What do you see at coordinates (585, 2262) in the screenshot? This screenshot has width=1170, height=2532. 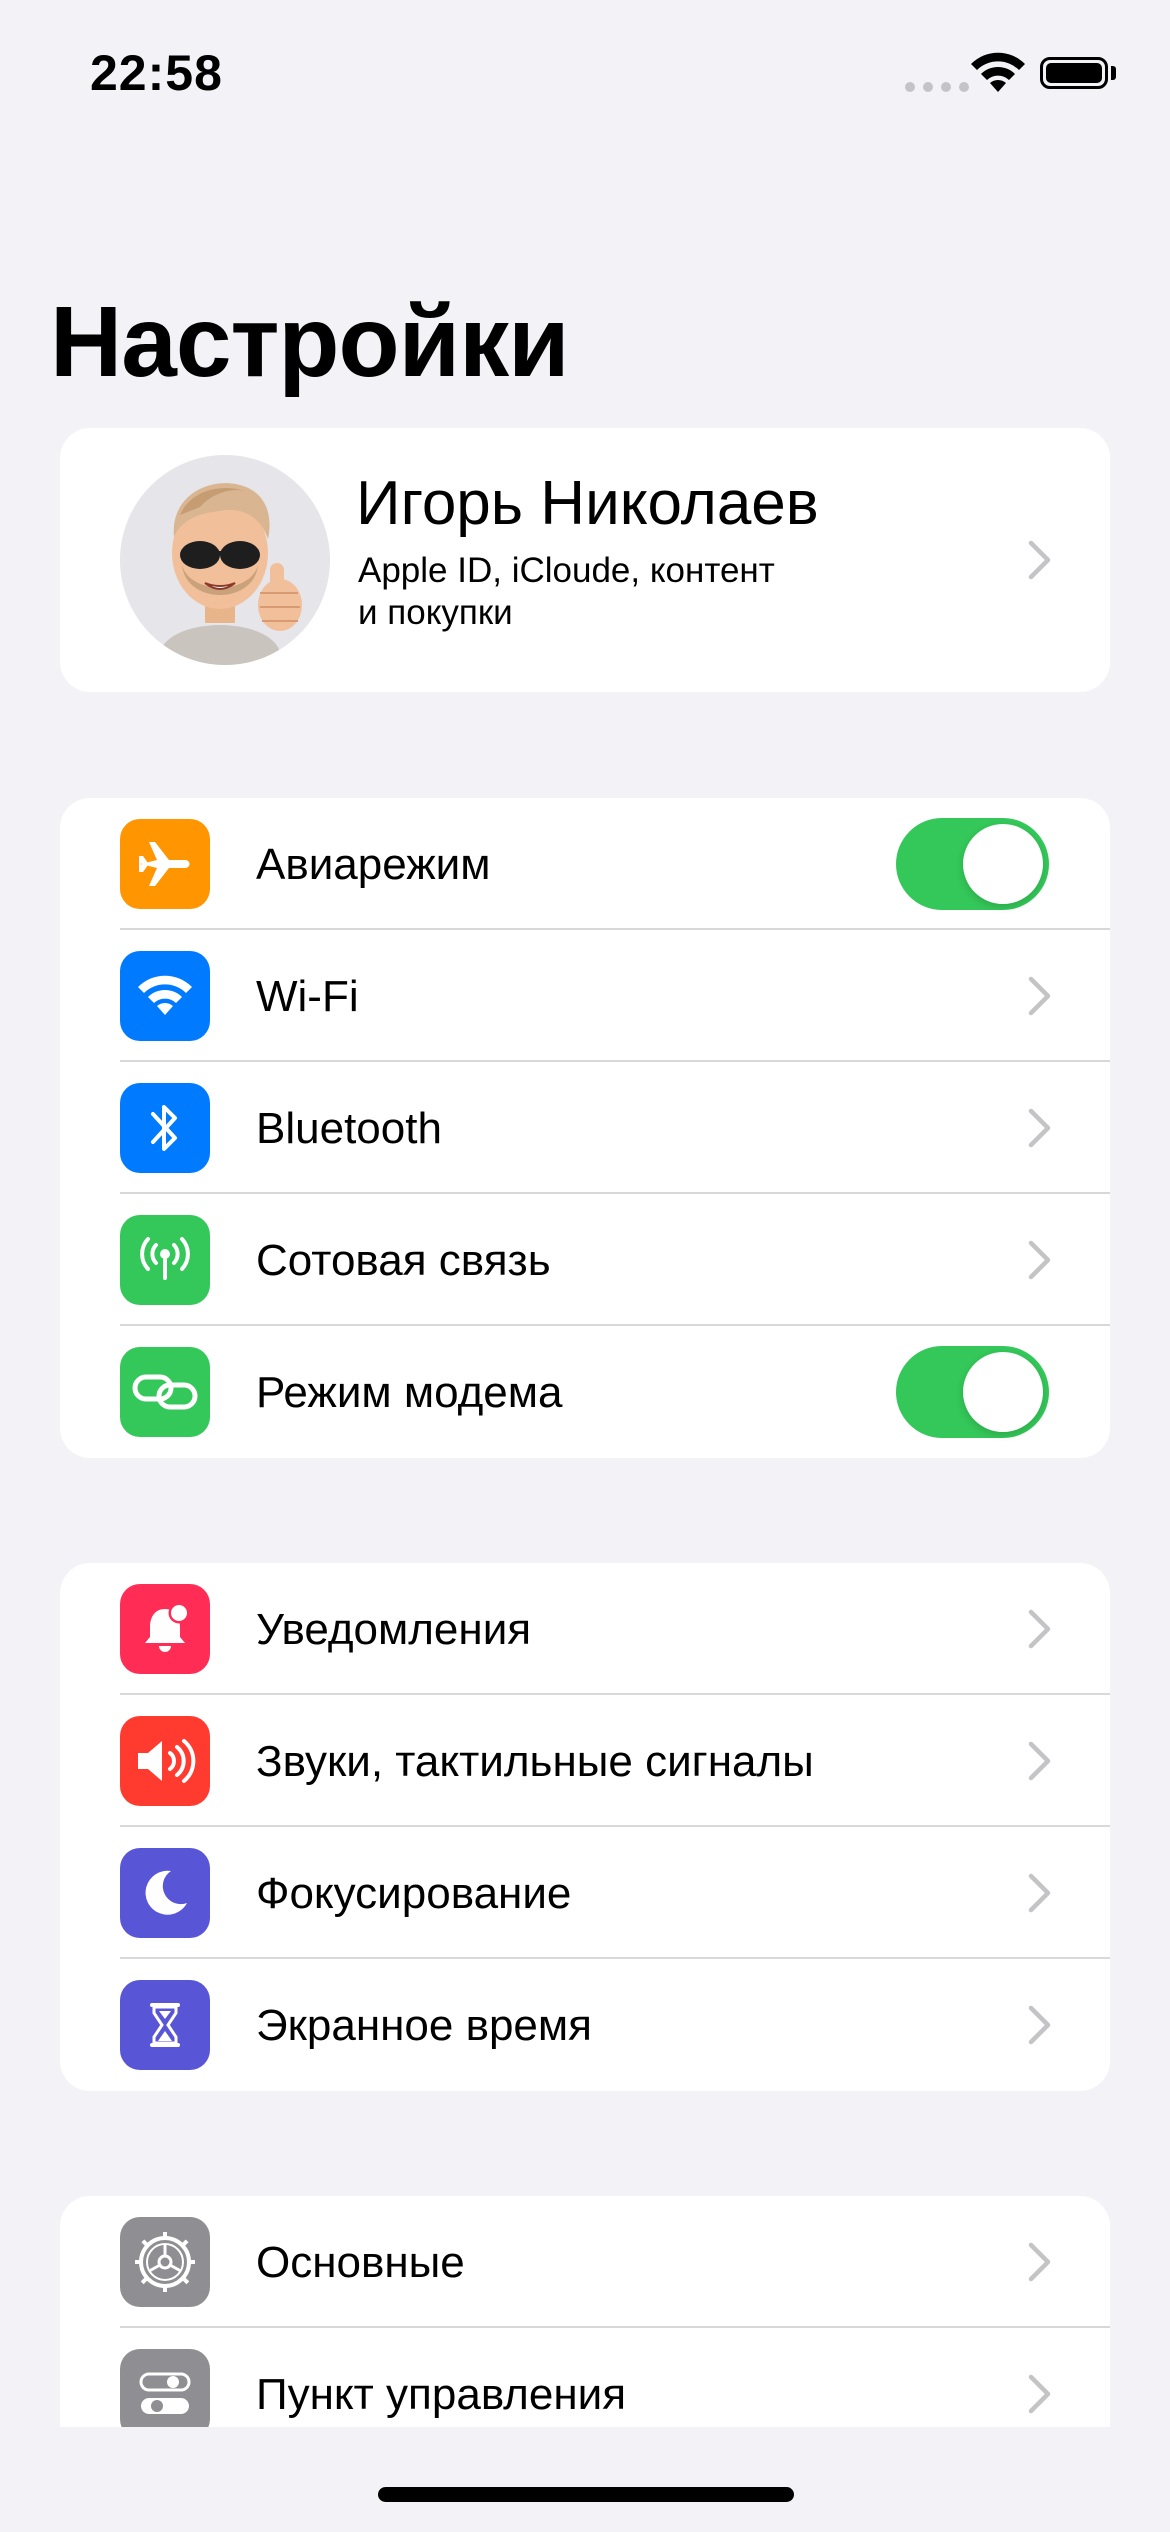 I see `row-general: Основные` at bounding box center [585, 2262].